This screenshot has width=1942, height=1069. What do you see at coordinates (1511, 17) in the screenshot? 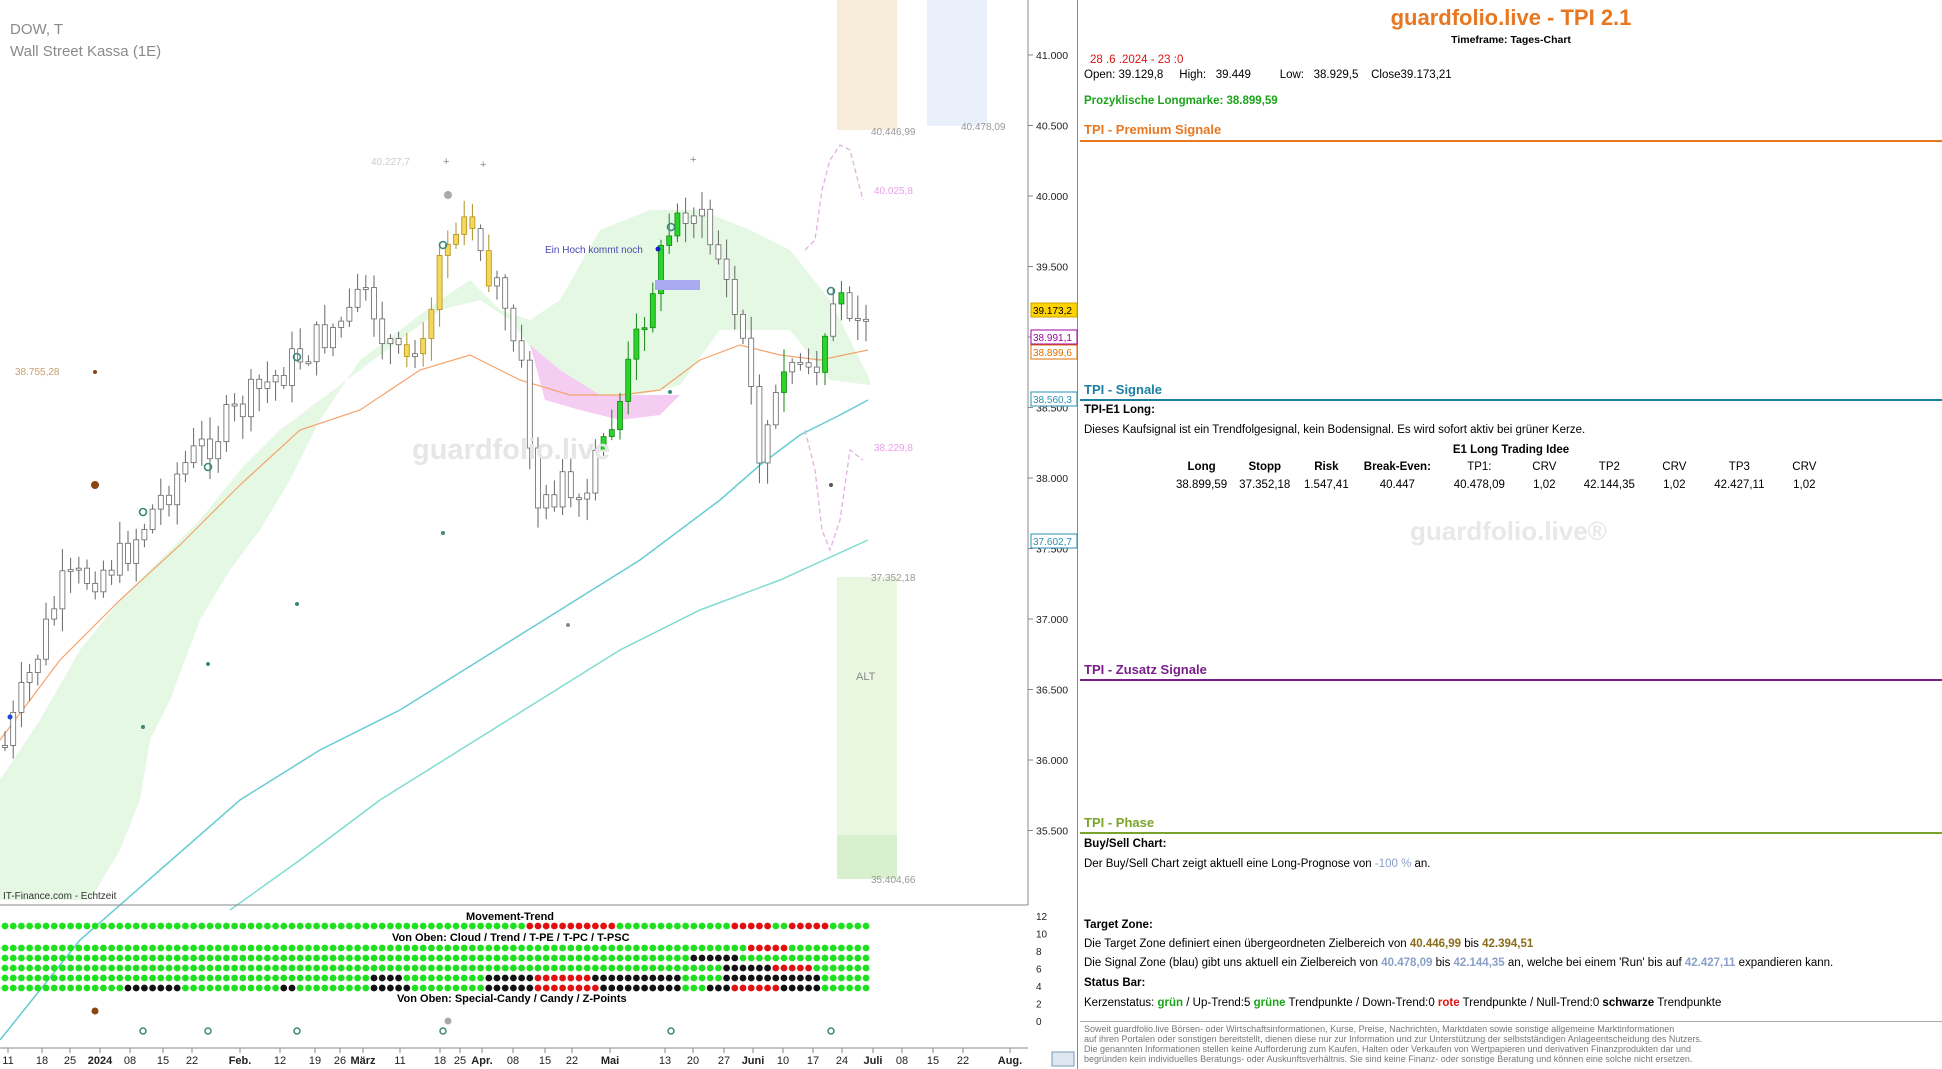
I see `panel-title: guardfolio.live - TPI 2.1` at bounding box center [1511, 17].